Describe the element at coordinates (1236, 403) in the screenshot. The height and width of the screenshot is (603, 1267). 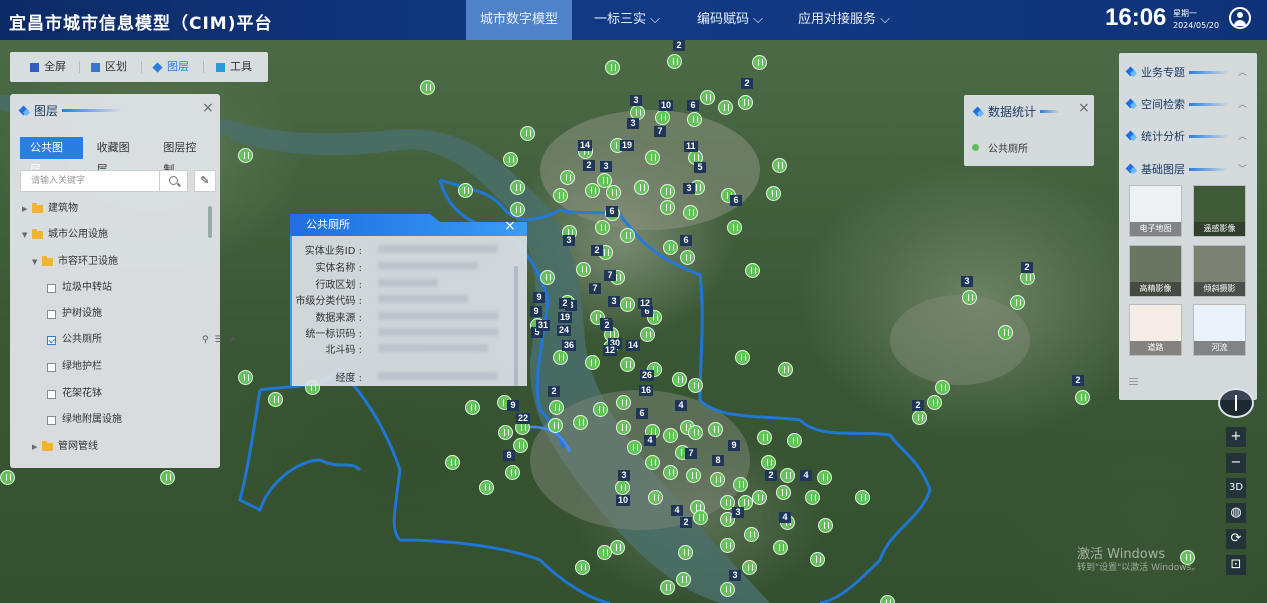
I see `compass-icon` at that location.